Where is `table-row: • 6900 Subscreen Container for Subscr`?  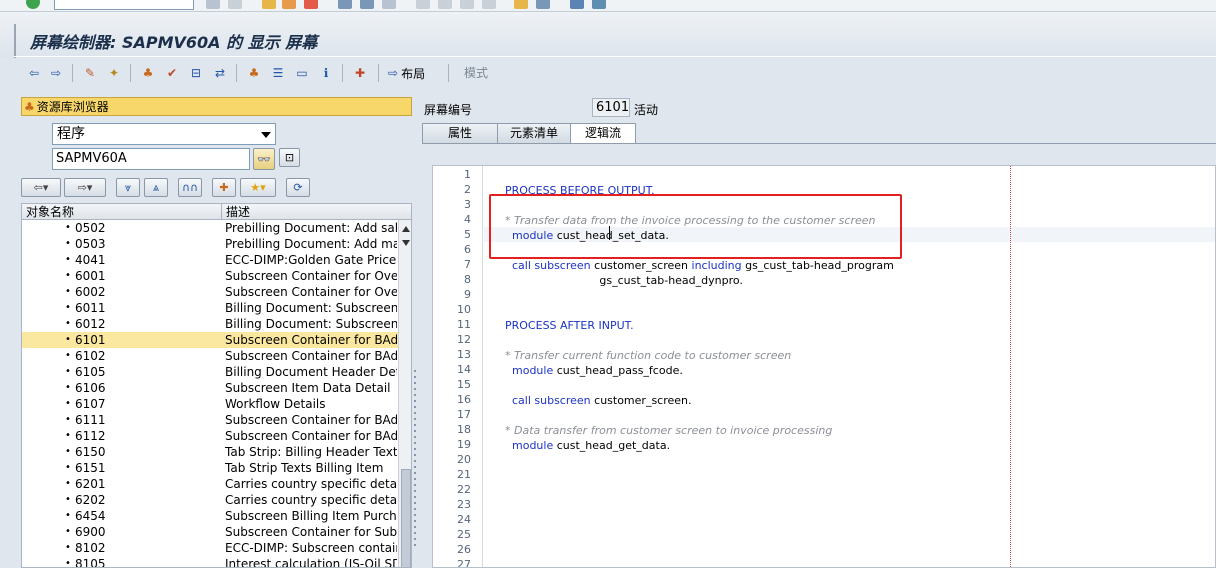
table-row: • 6900 Subscreen Container for Subscr is located at coordinates (210, 532).